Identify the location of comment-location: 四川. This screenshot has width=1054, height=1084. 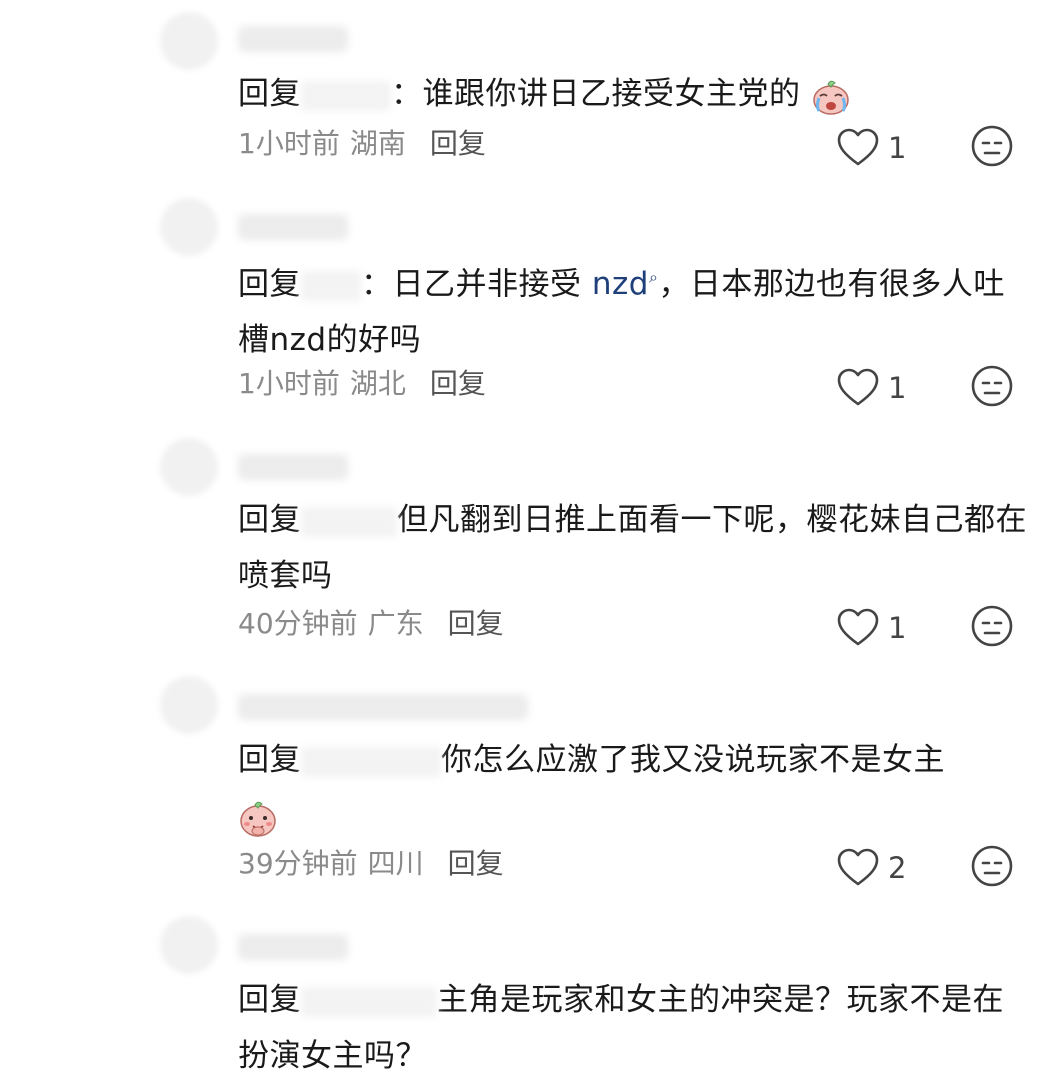
(395, 863).